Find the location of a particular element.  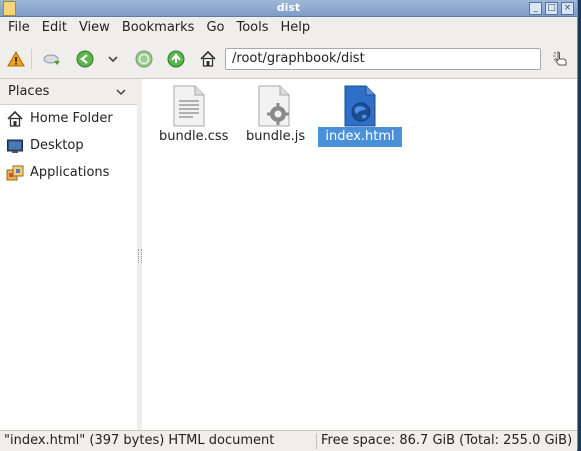

places-header: Places is located at coordinates (68, 92).